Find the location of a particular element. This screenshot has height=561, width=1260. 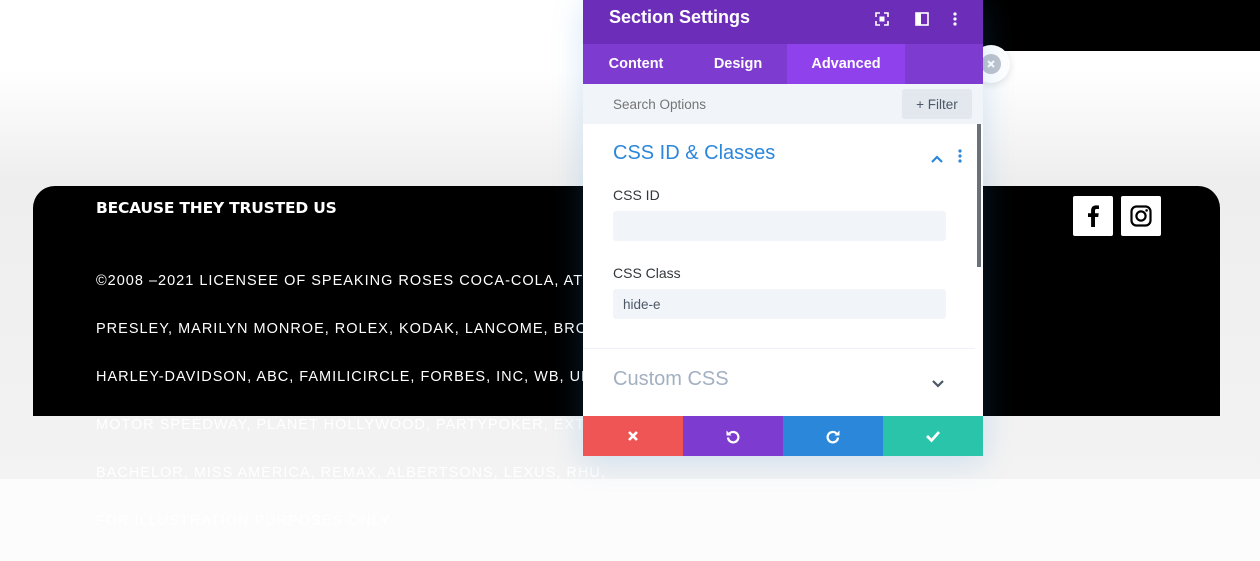

instagram-link is located at coordinates (1141, 216).